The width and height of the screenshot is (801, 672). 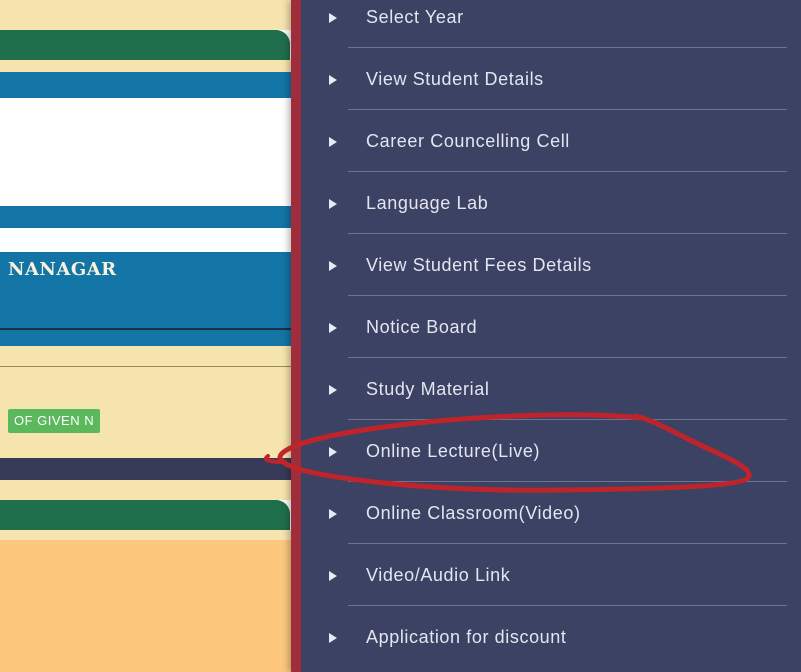 I want to click on cream-strip, so click(x=148, y=66).